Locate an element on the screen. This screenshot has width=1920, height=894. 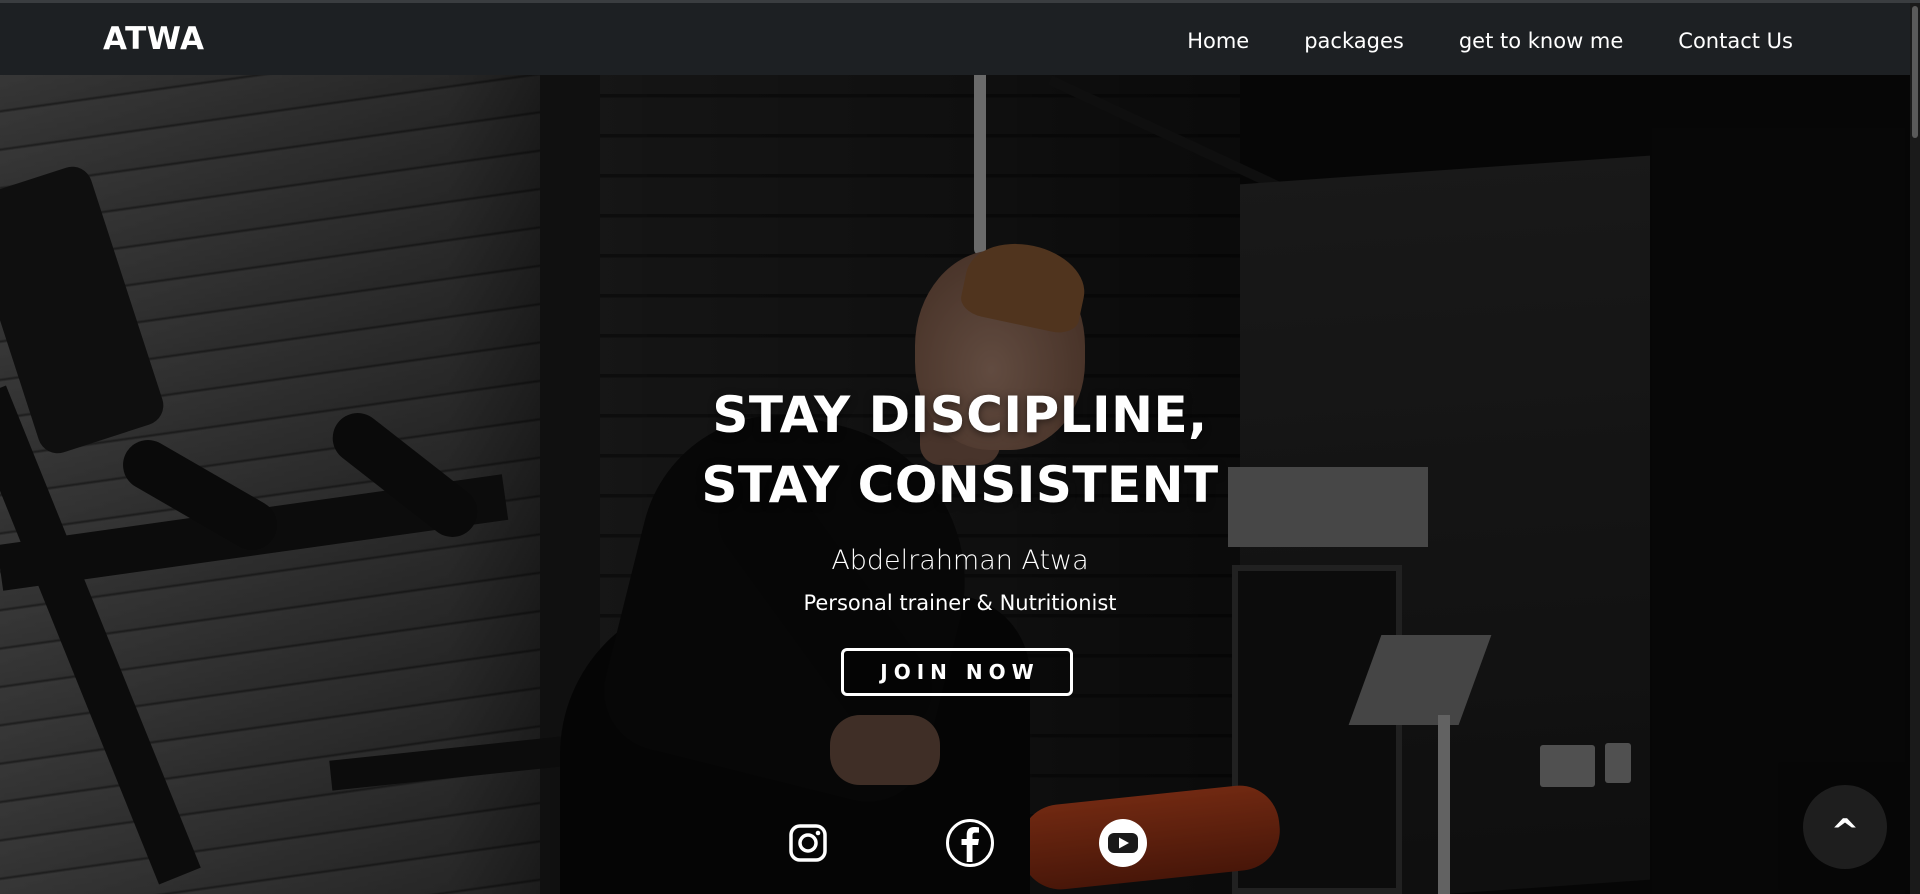
nav-link-contact: Contact Us is located at coordinates (1735, 41).